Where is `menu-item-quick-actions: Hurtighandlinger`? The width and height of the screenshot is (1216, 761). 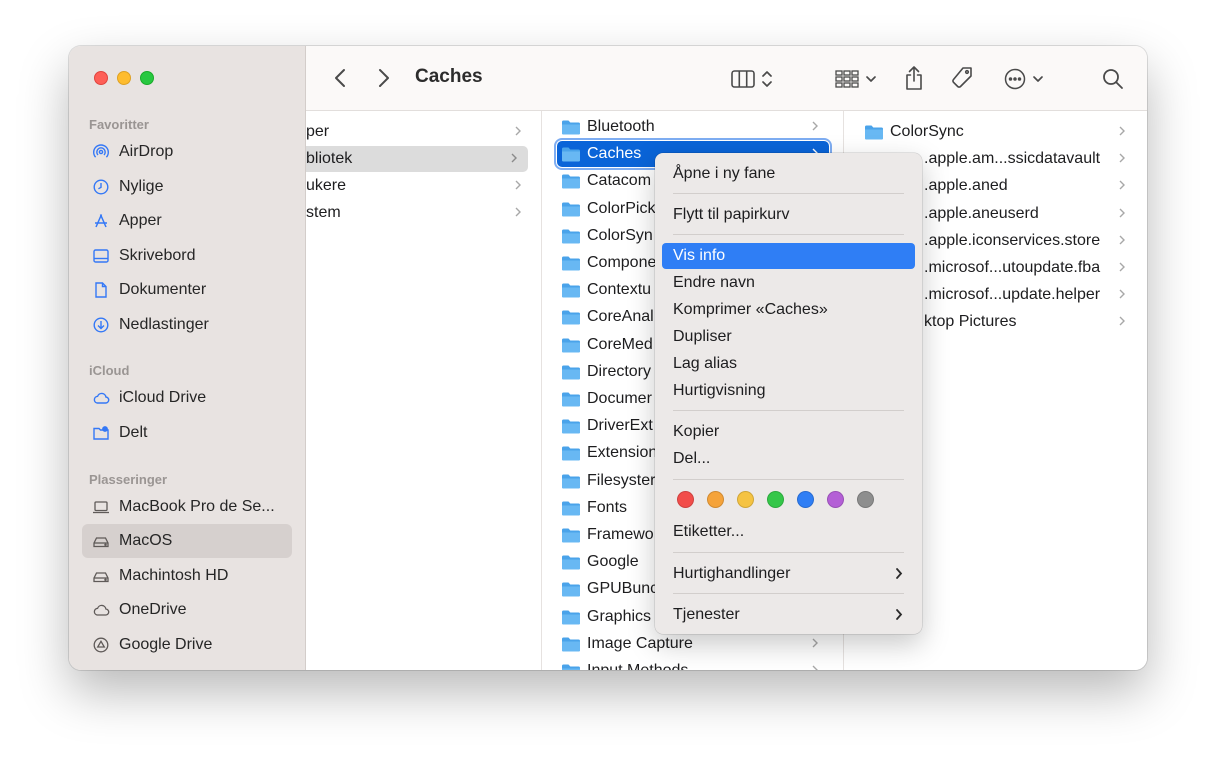
menu-item-quick-actions: Hurtighandlinger is located at coordinates (788, 574).